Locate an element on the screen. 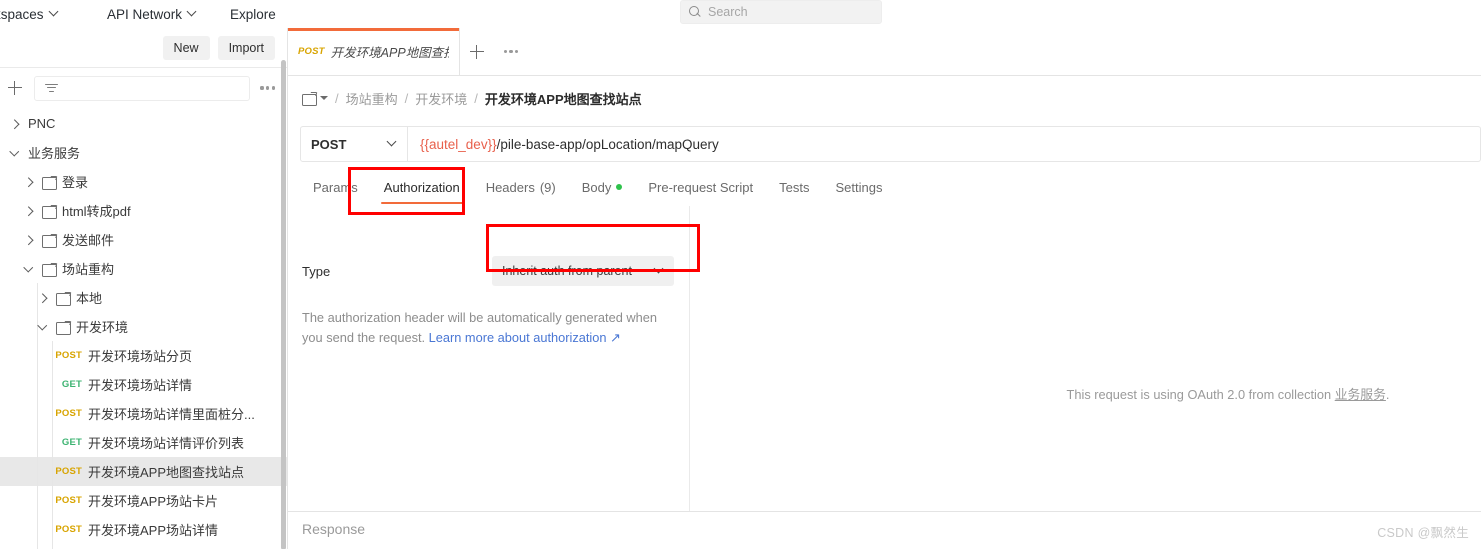 This screenshot has width=1481, height=549. sidebar-filter-input is located at coordinates (142, 88).